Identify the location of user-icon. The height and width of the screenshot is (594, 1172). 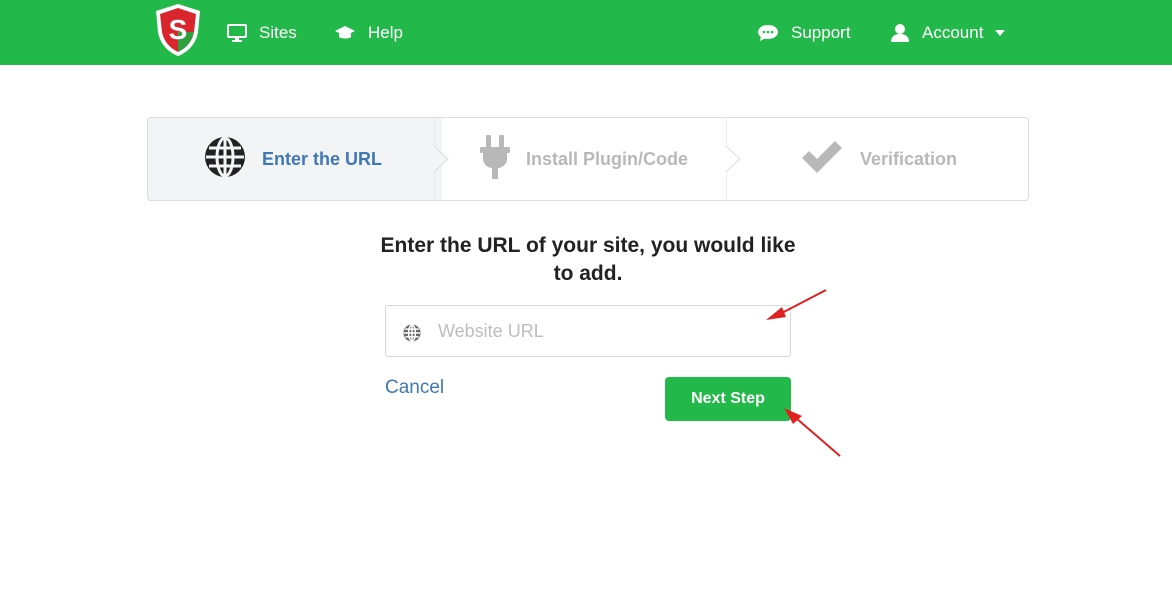
(900, 33).